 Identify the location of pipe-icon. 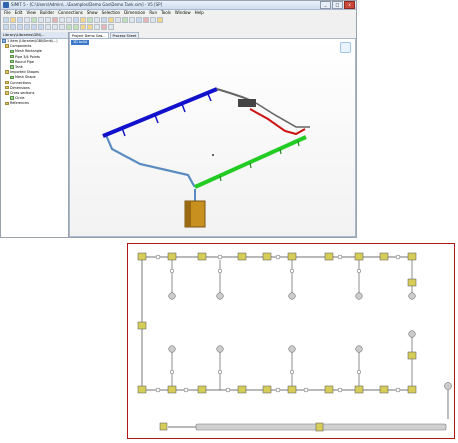
(104, 20).